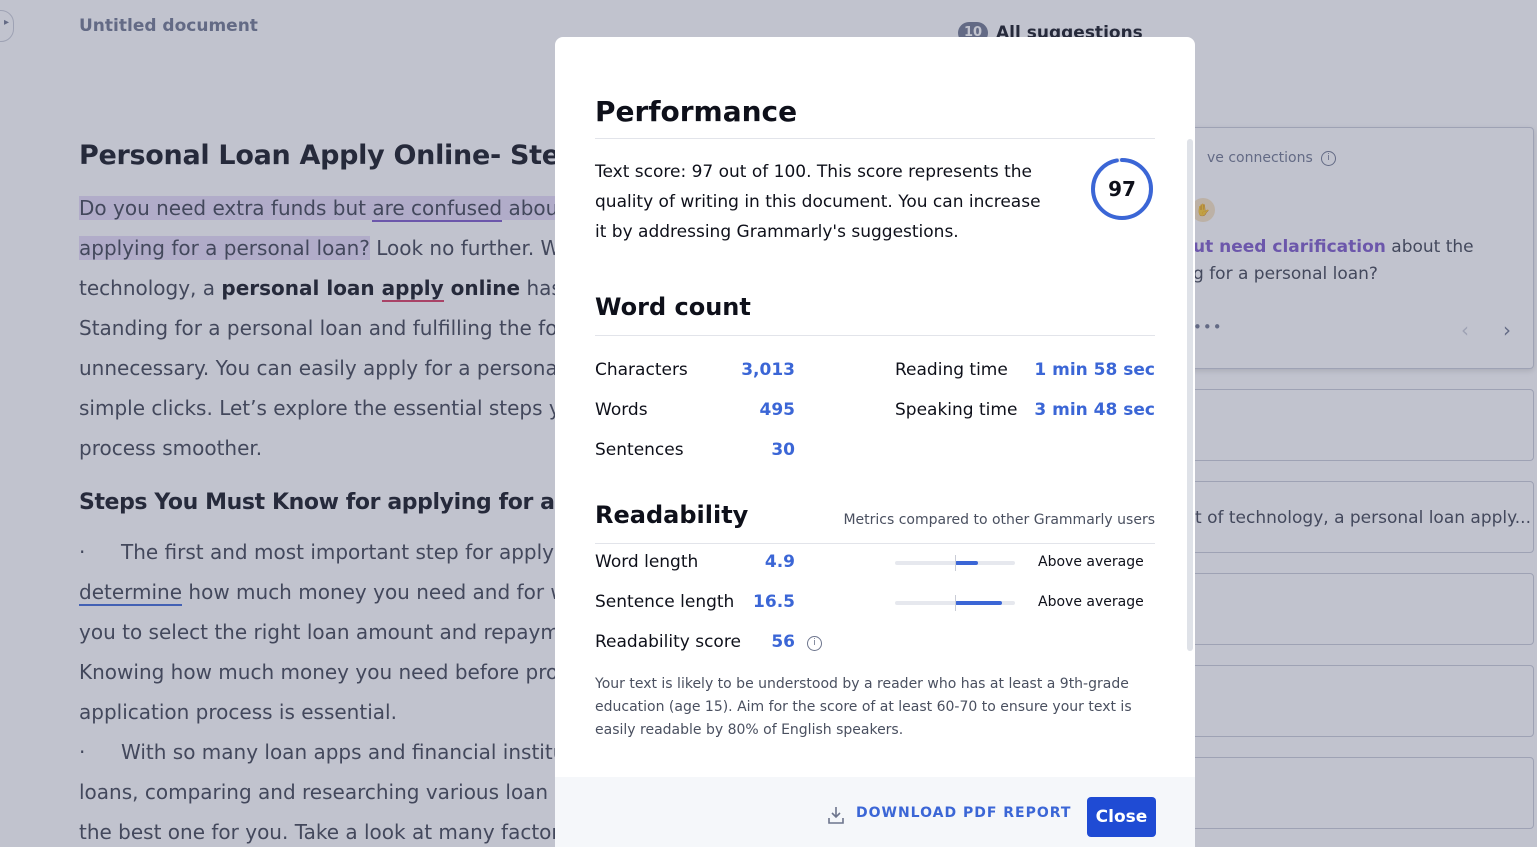 The width and height of the screenshot is (1537, 852). What do you see at coordinates (783, 450) in the screenshot?
I see `sentences-value: 30` at bounding box center [783, 450].